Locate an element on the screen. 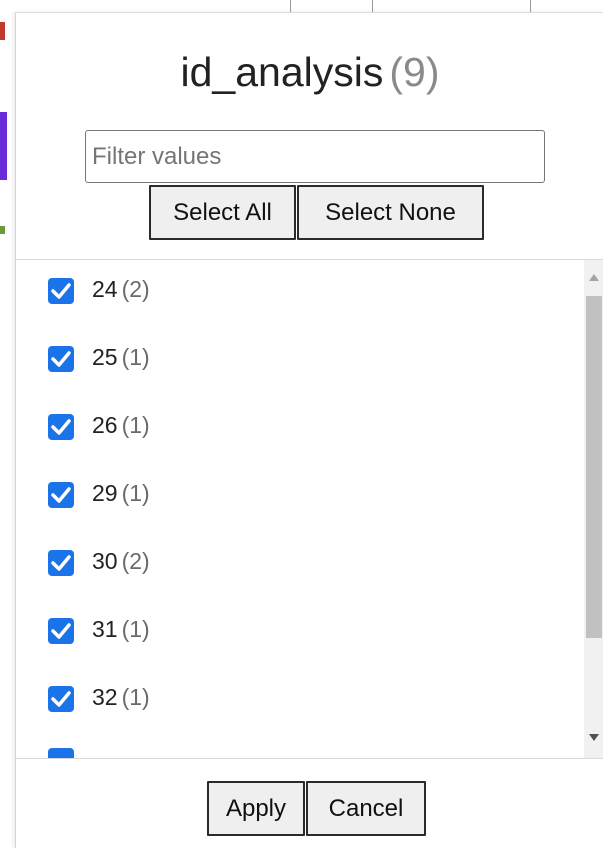 The width and height of the screenshot is (603, 848). list-item: 25 (1) is located at coordinates (296, 362).